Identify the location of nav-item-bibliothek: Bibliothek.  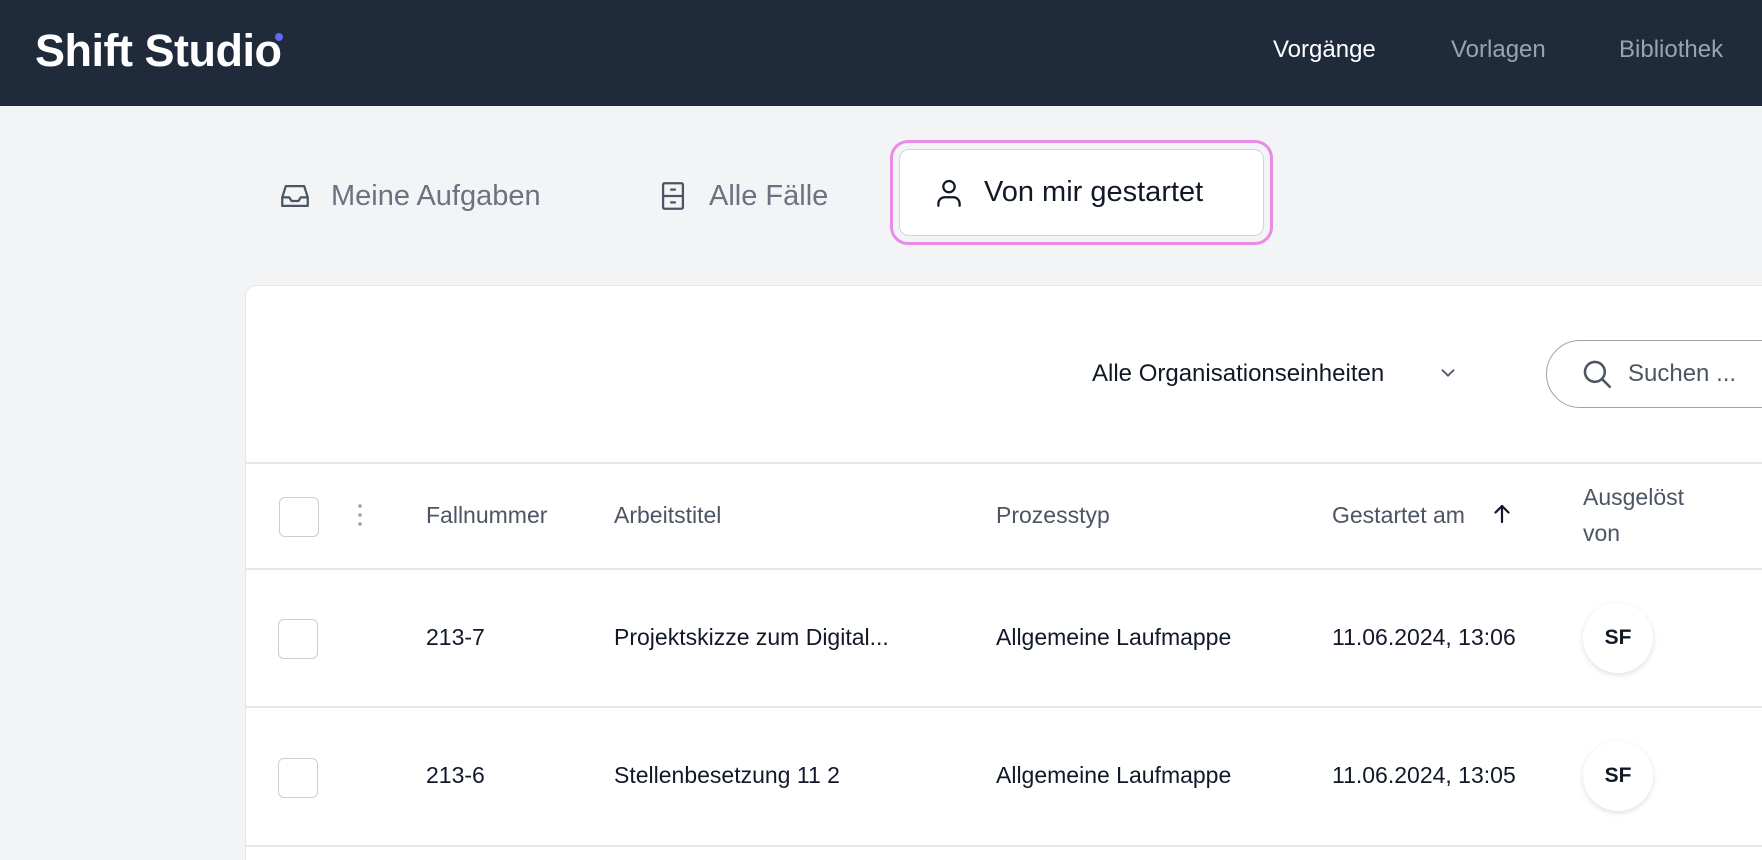
(1671, 50).